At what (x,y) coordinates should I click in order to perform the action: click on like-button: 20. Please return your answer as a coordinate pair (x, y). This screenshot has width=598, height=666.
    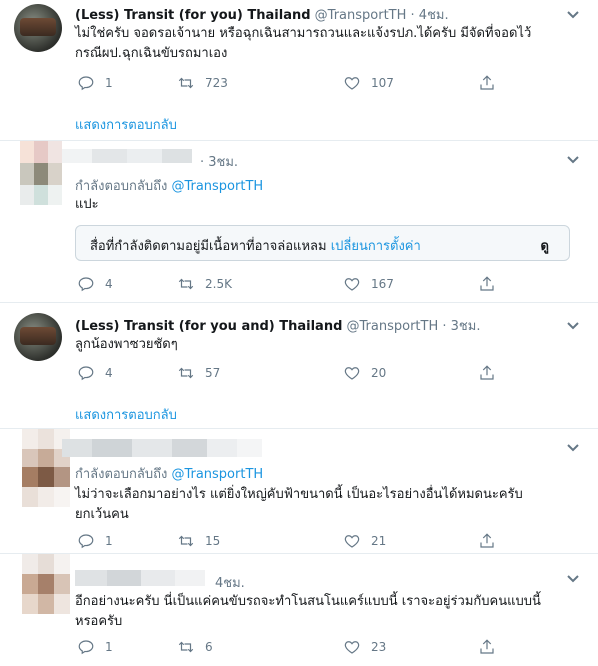
    Looking at the image, I should click on (364, 373).